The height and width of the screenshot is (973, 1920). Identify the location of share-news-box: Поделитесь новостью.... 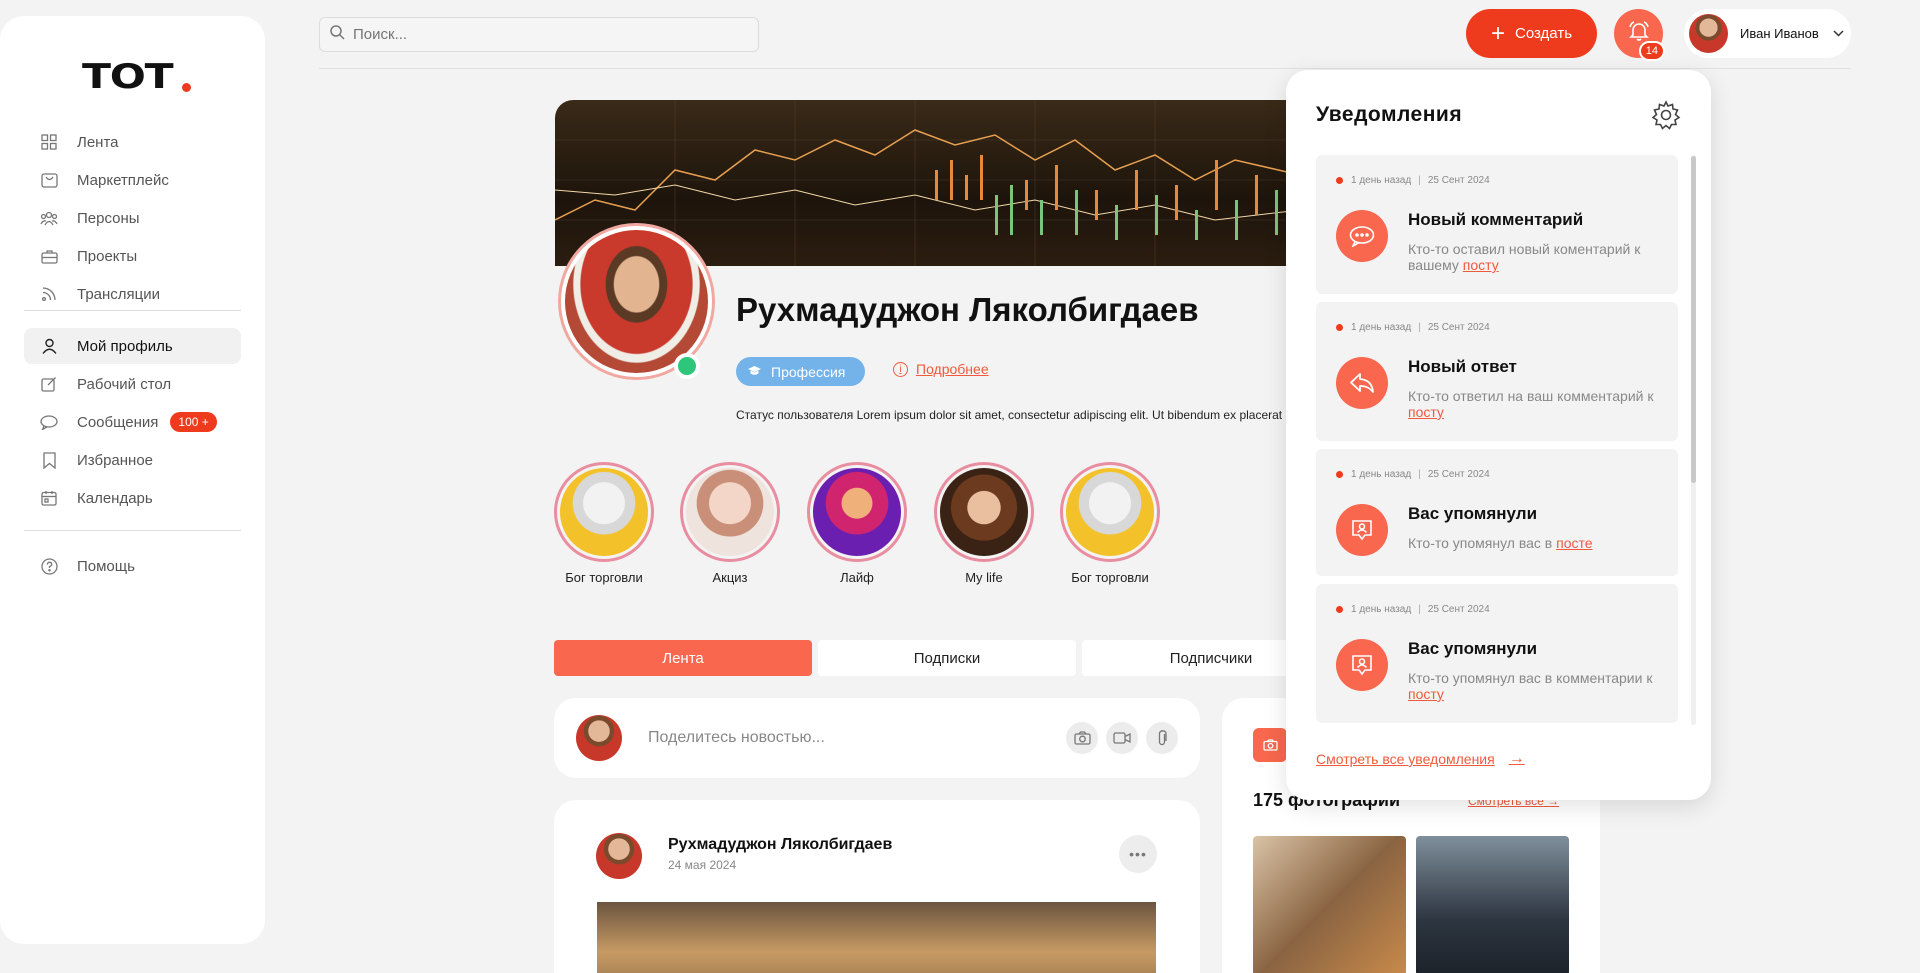
(877, 738).